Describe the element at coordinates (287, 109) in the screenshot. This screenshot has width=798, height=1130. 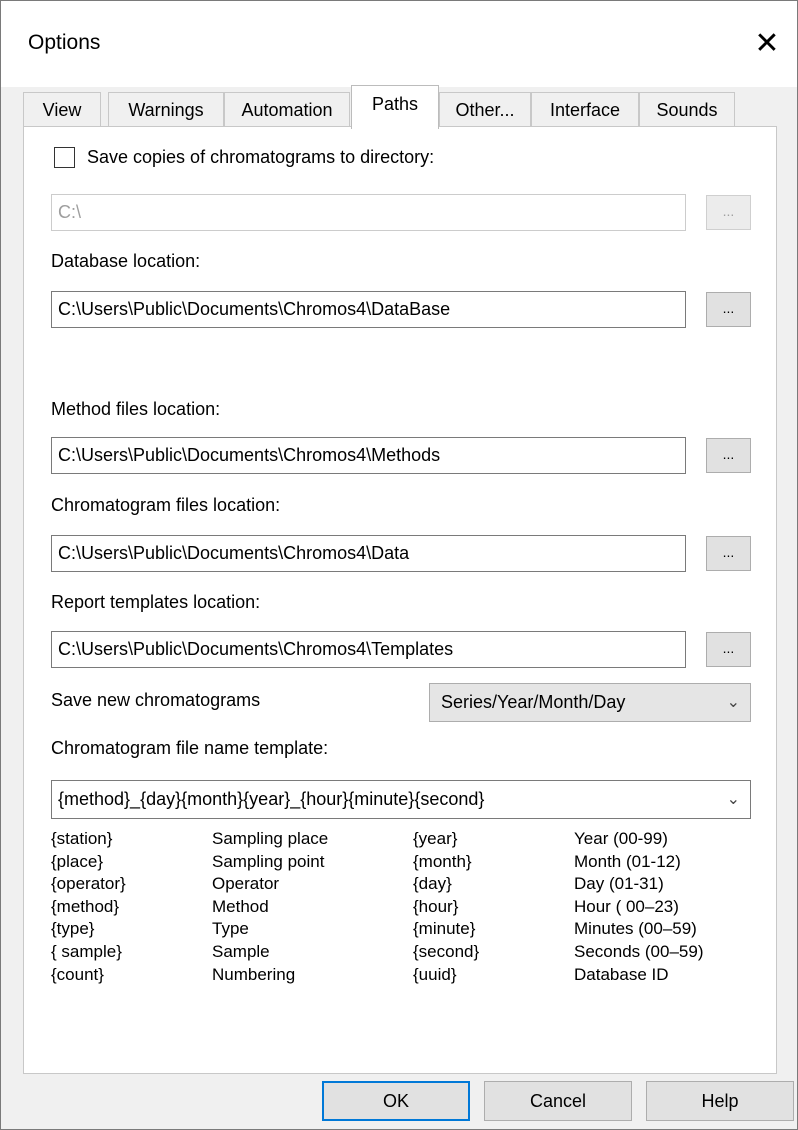
I see `tab-automation: Automation` at that location.